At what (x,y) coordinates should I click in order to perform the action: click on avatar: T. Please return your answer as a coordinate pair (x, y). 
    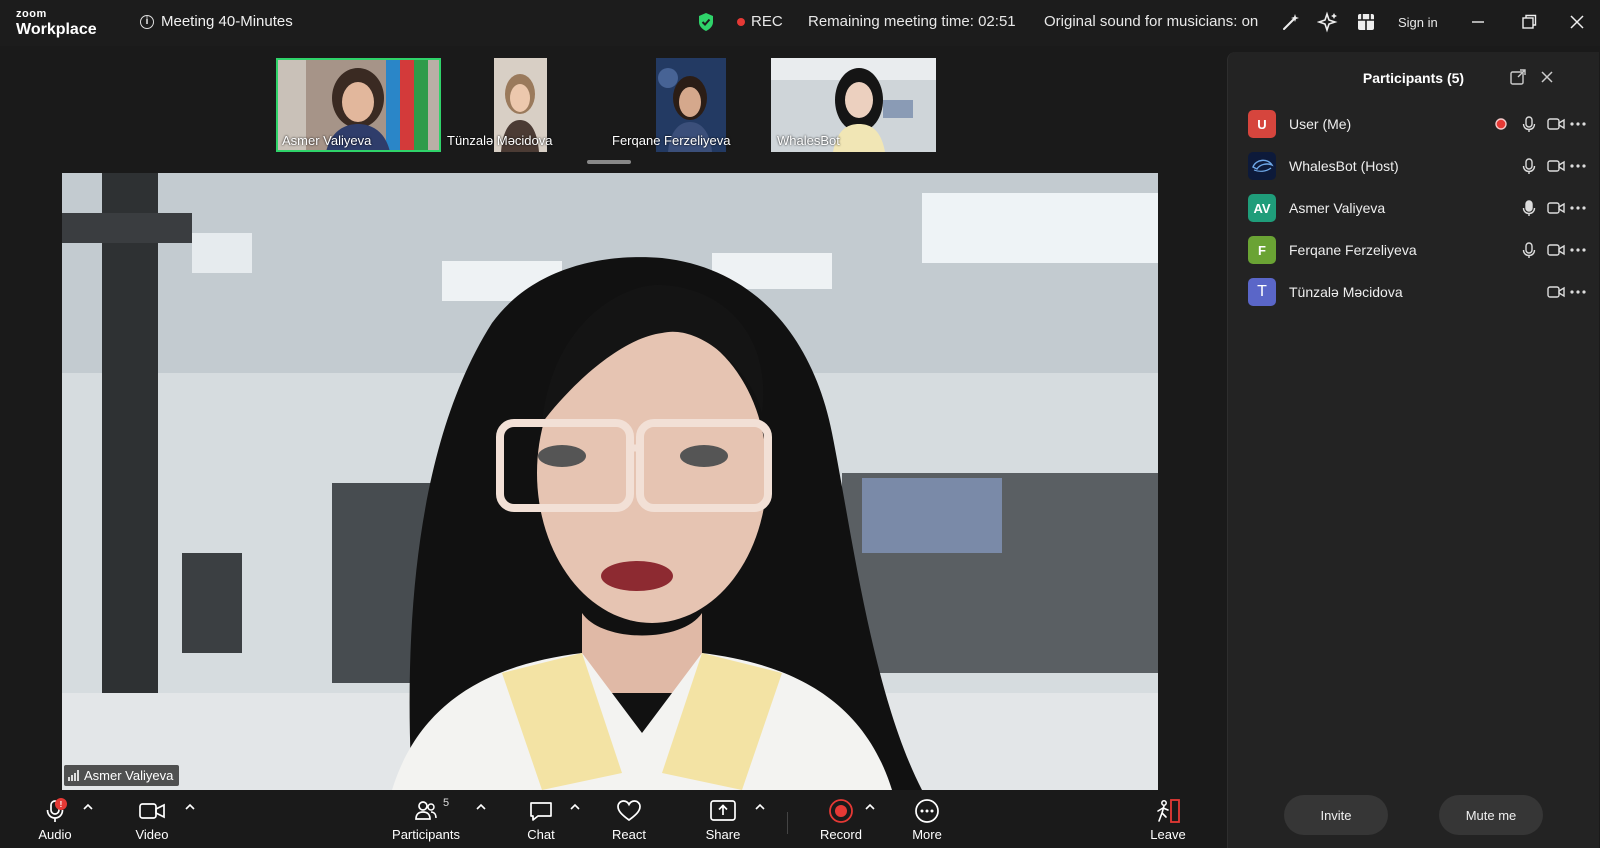
    Looking at the image, I should click on (1262, 292).